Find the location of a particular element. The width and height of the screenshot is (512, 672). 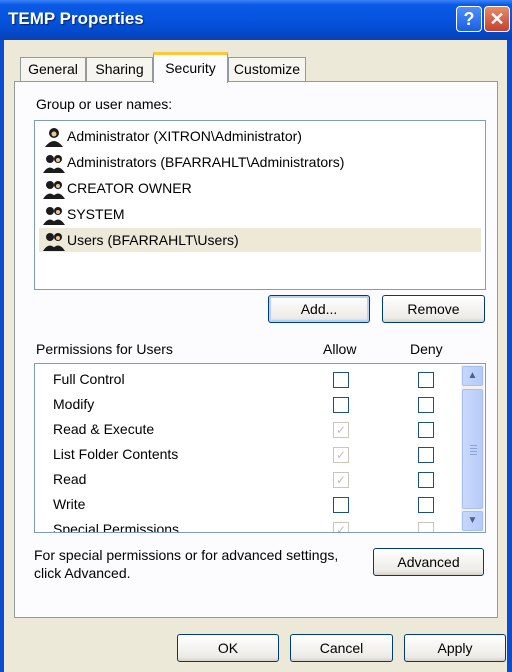

apply-button: Apply is located at coordinates (455, 648).